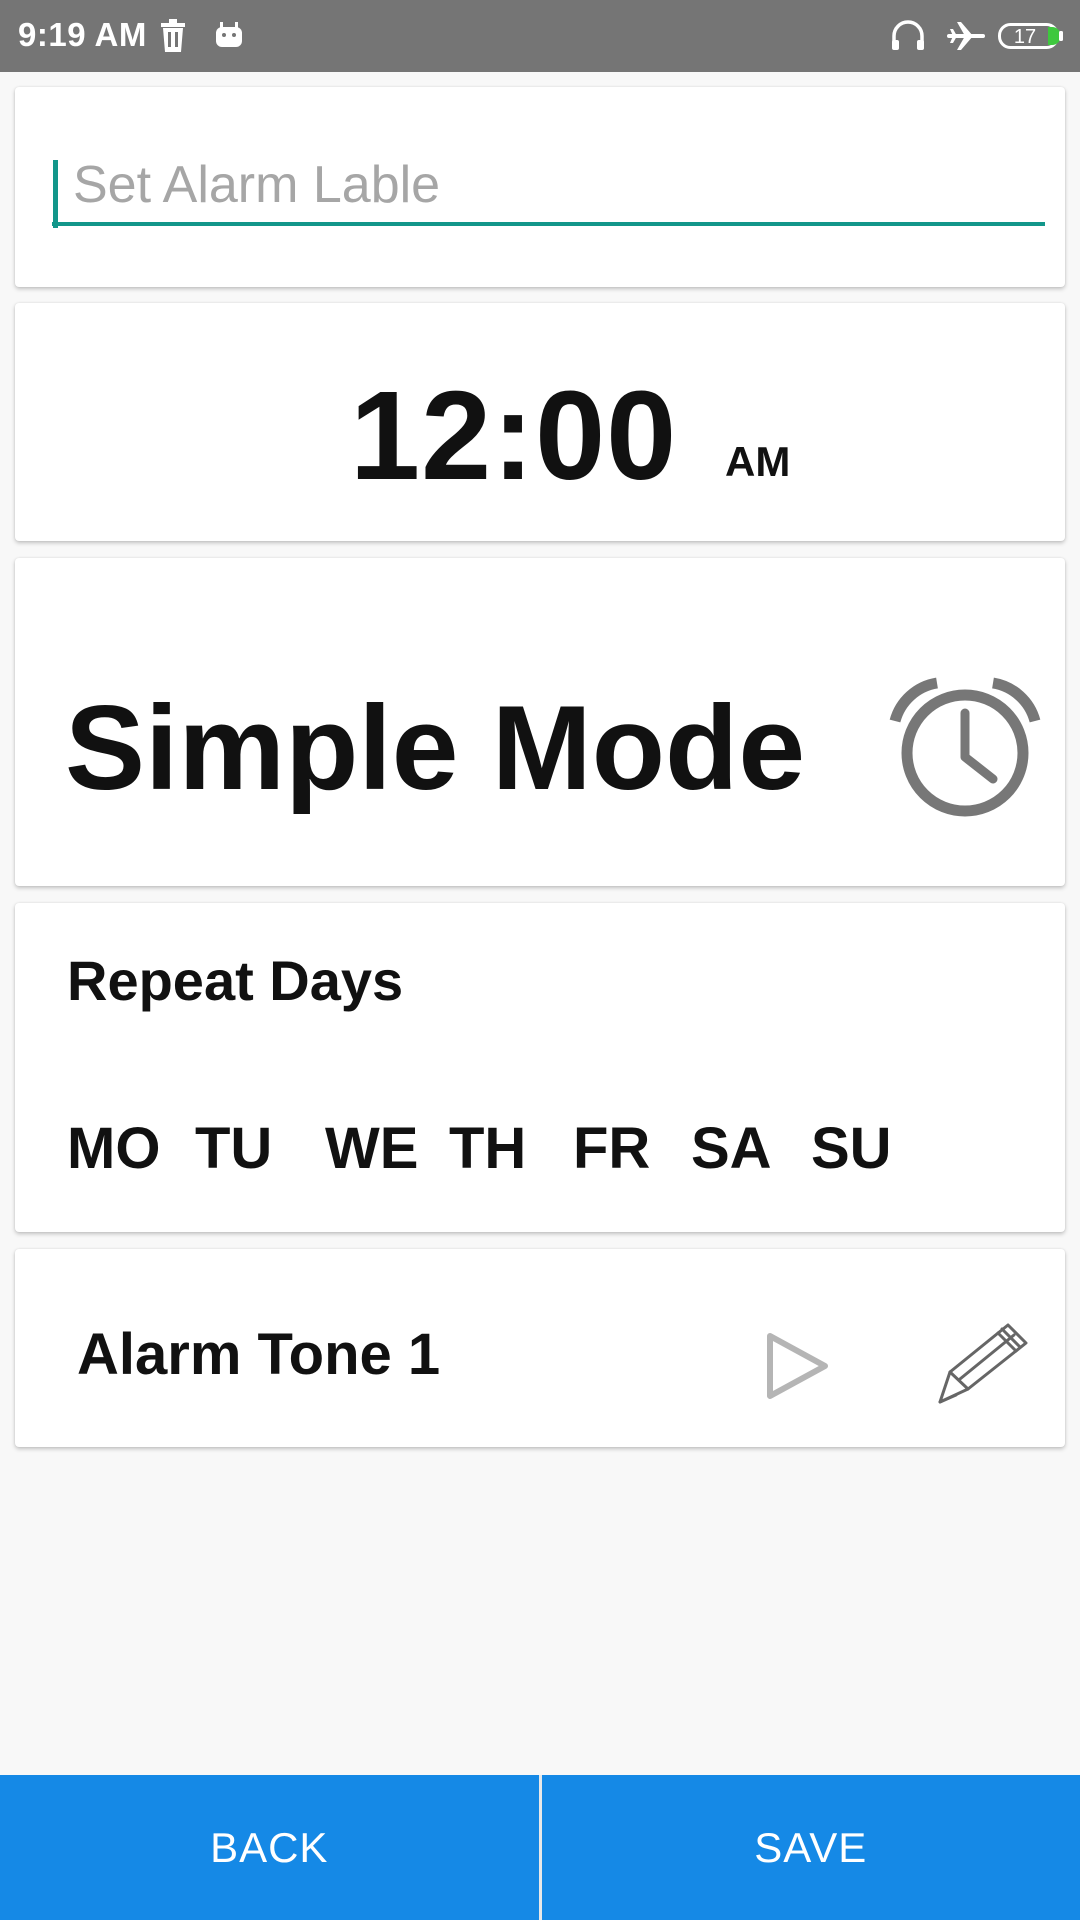  What do you see at coordinates (258, 1354) in the screenshot?
I see `alarm-tone-name: Alarm Tone 1` at bounding box center [258, 1354].